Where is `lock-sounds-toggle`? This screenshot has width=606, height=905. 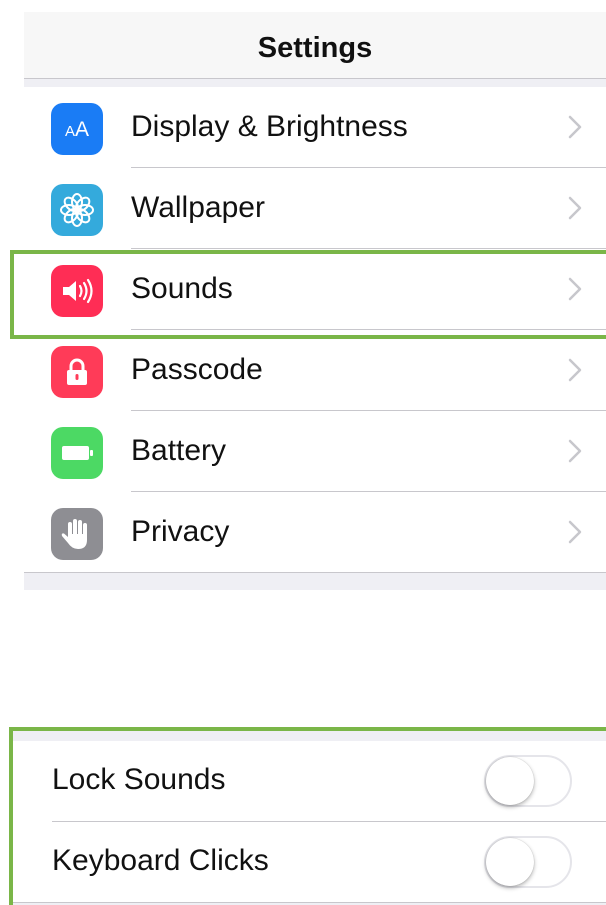 lock-sounds-toggle is located at coordinates (528, 781).